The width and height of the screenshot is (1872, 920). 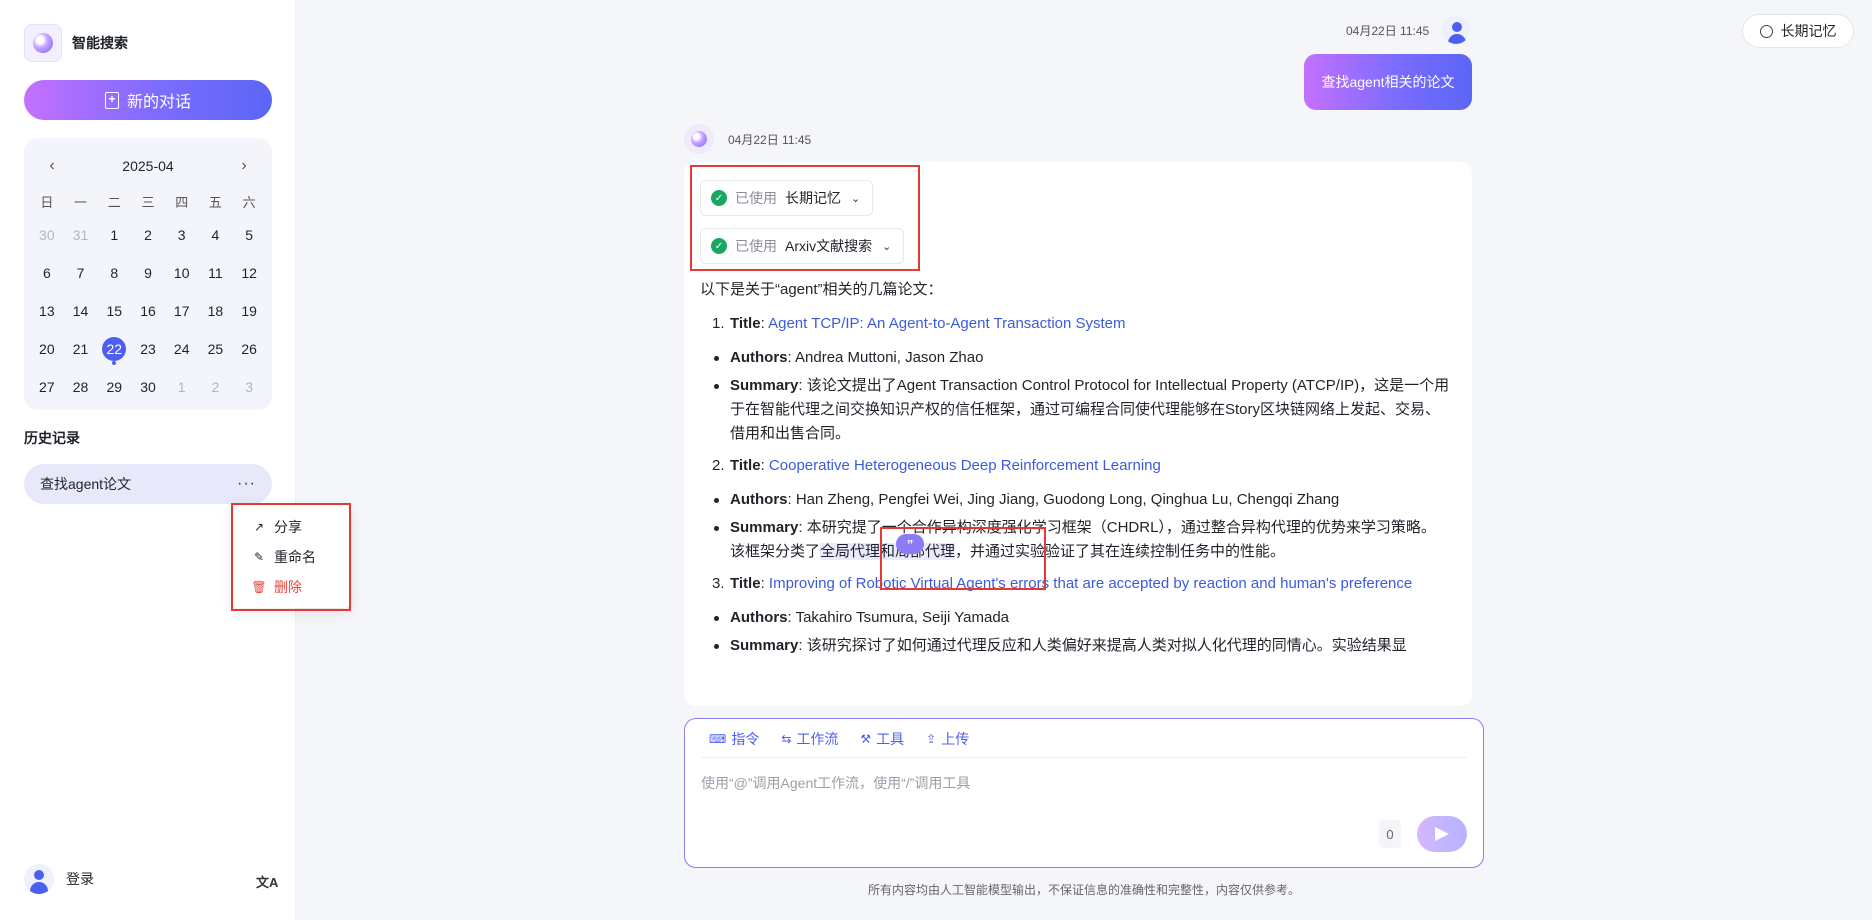 I want to click on calendar-day: 24, so click(x=182, y=349).